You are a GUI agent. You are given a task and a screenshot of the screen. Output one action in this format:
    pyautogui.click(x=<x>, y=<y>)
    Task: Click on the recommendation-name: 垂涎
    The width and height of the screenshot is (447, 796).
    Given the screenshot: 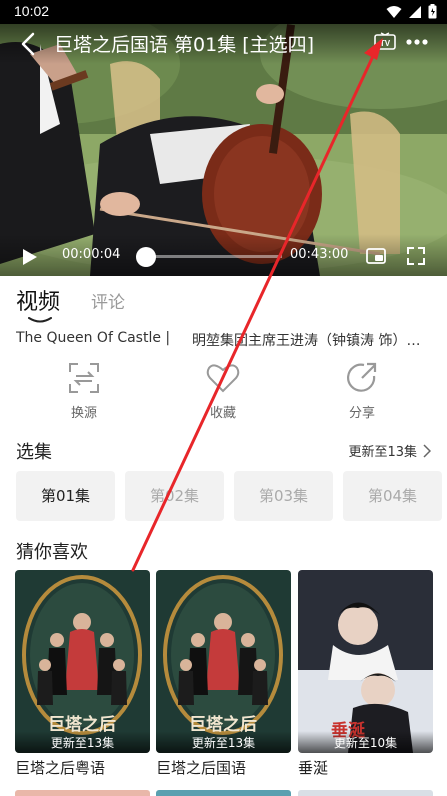 What is the action you would take?
    pyautogui.click(x=313, y=768)
    